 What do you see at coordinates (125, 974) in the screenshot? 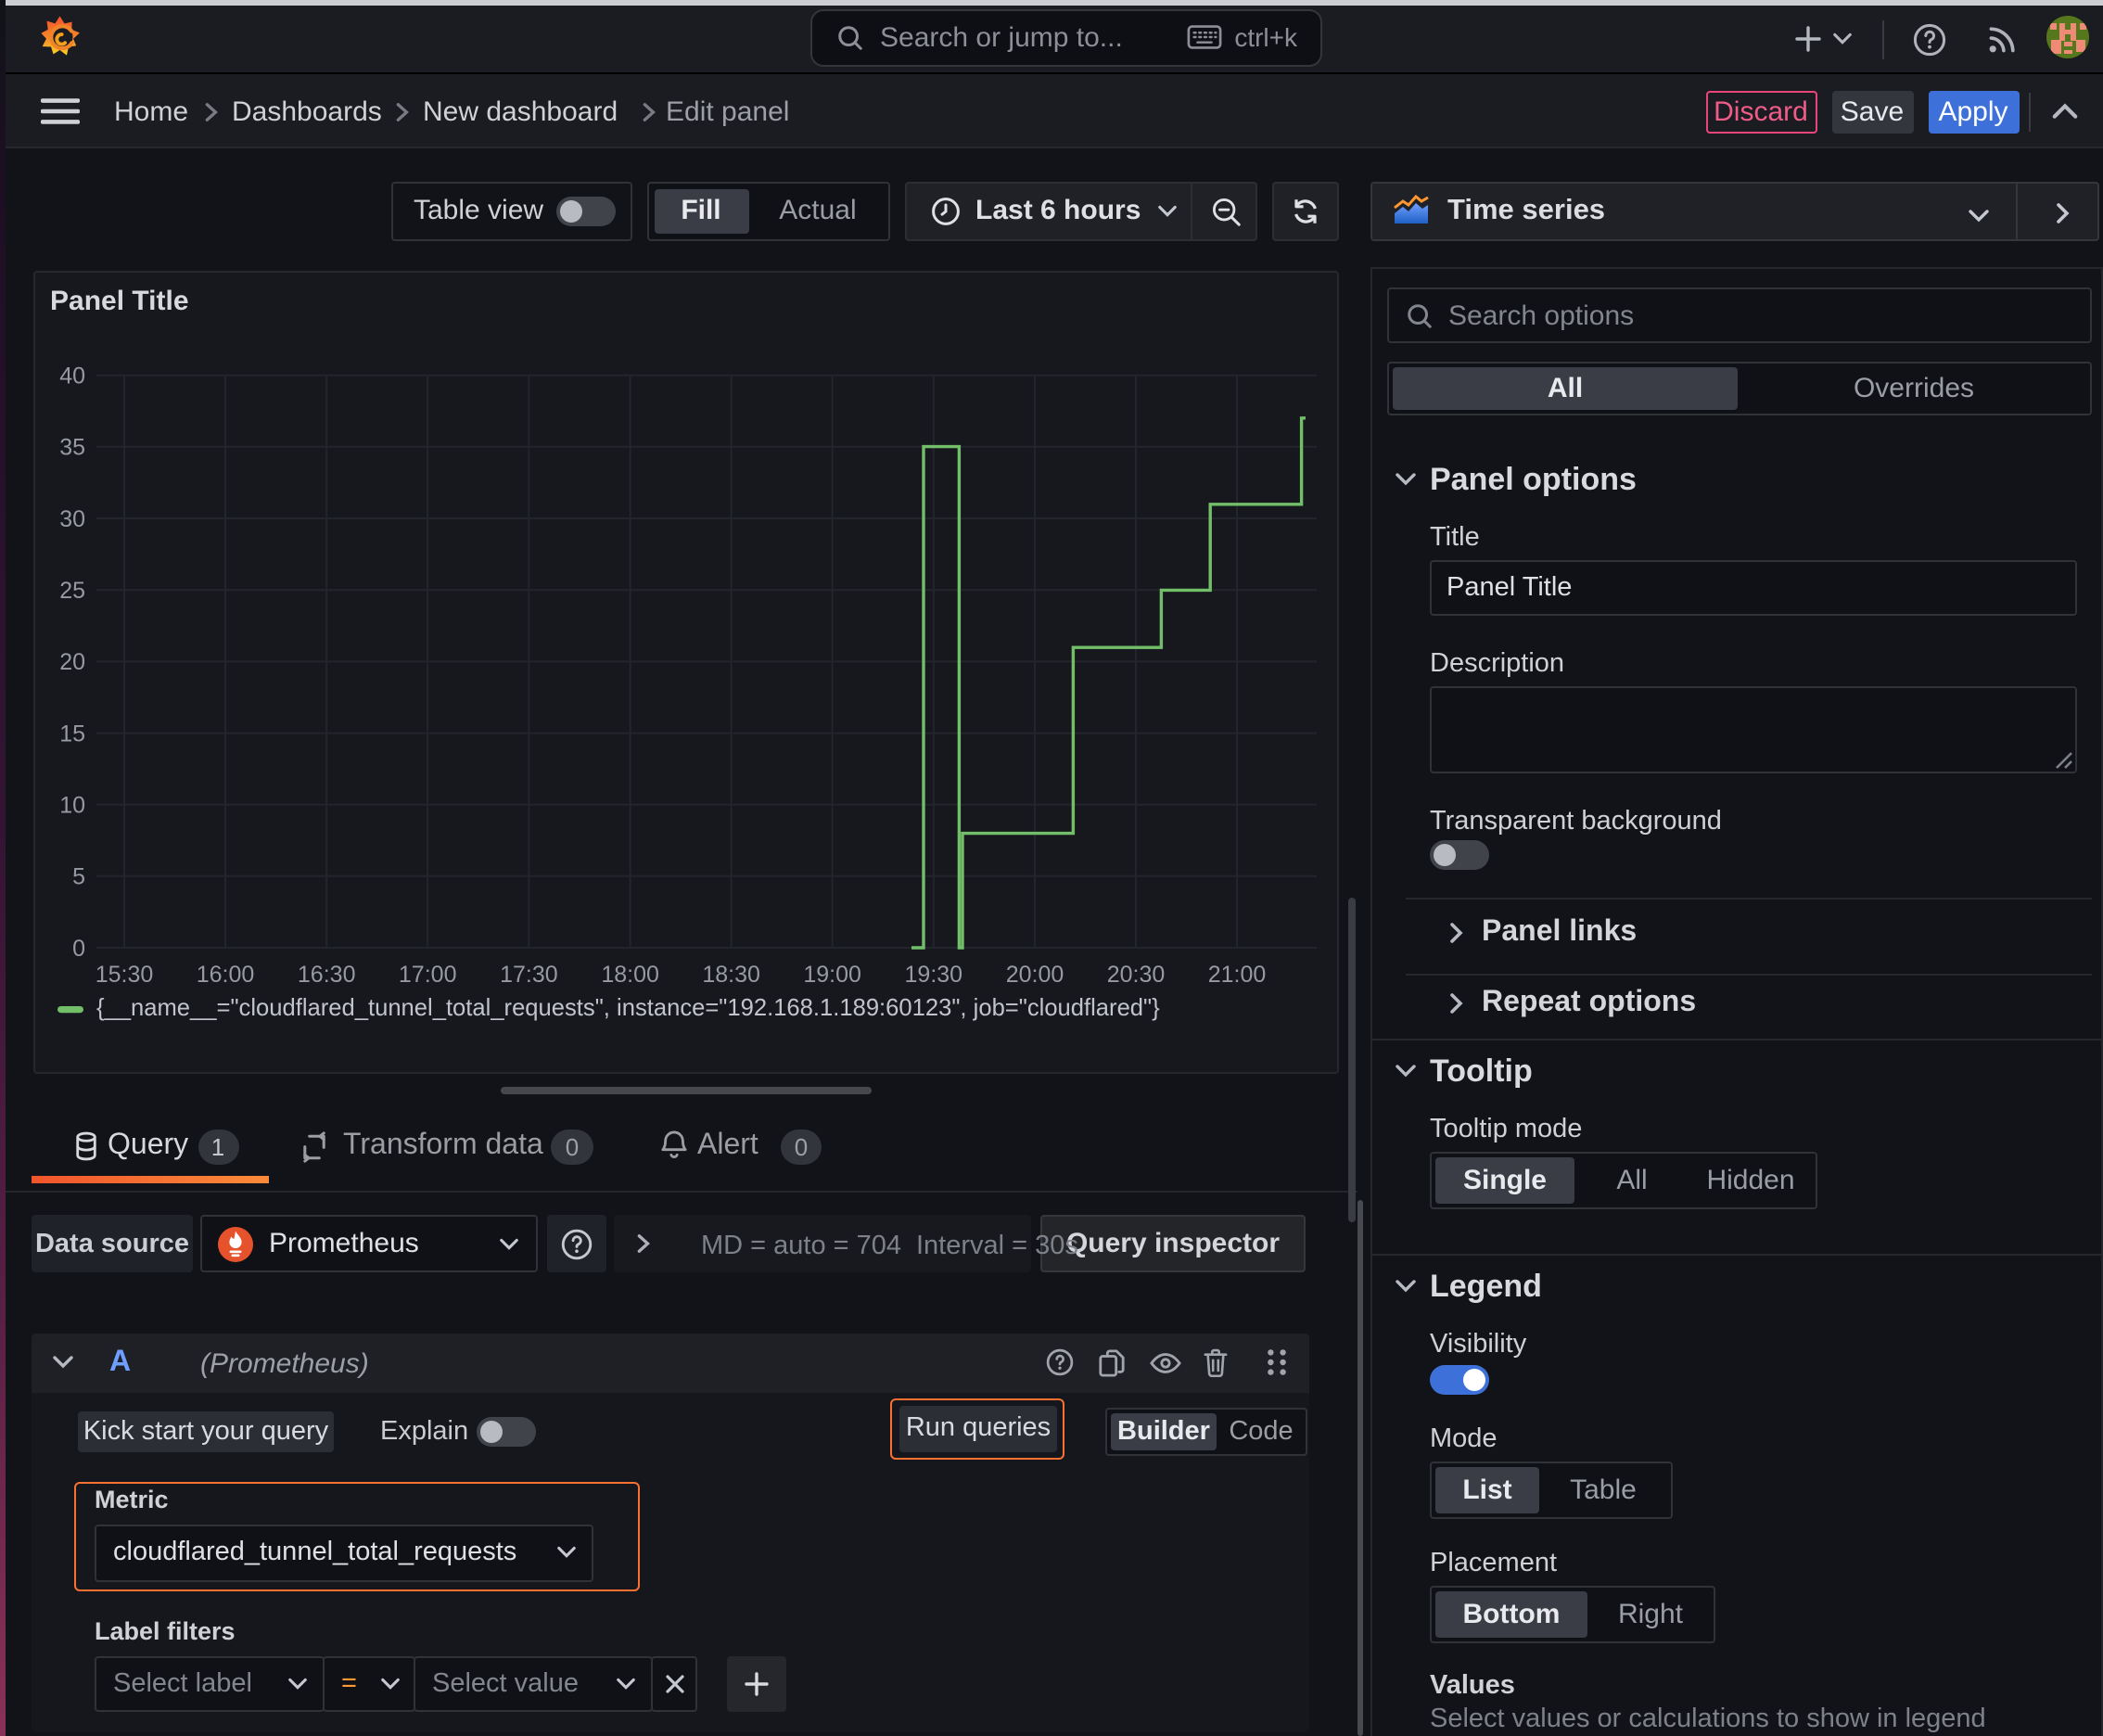
I see `svg-text: 15:30` at bounding box center [125, 974].